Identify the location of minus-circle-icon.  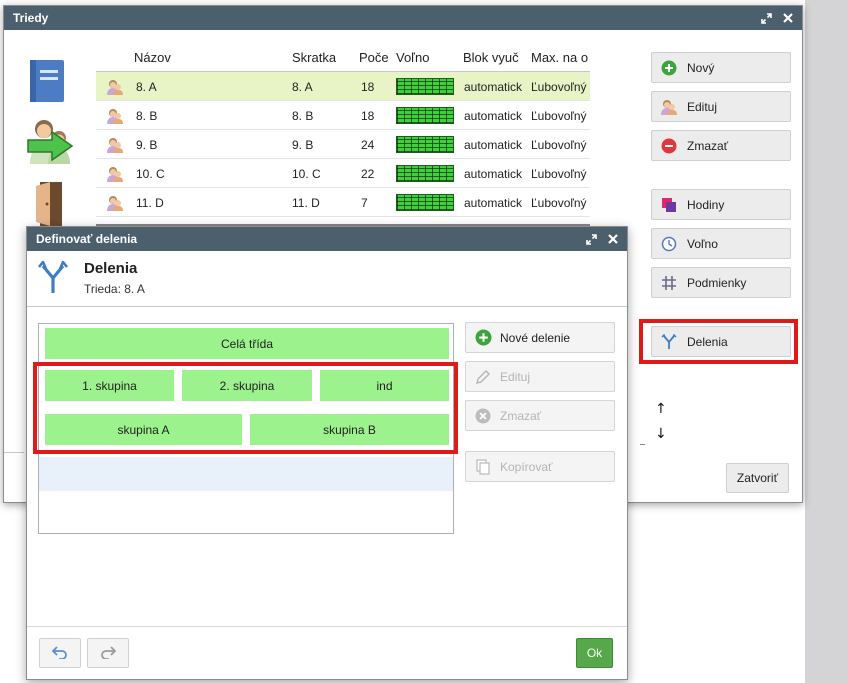
(669, 146).